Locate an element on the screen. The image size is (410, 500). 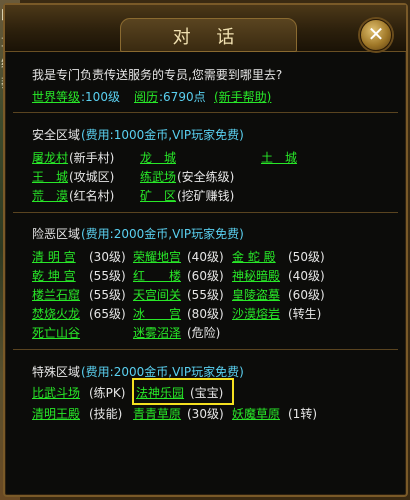
teleport-link-tiangongjianguan: 天宫间关 is located at coordinates (157, 295).